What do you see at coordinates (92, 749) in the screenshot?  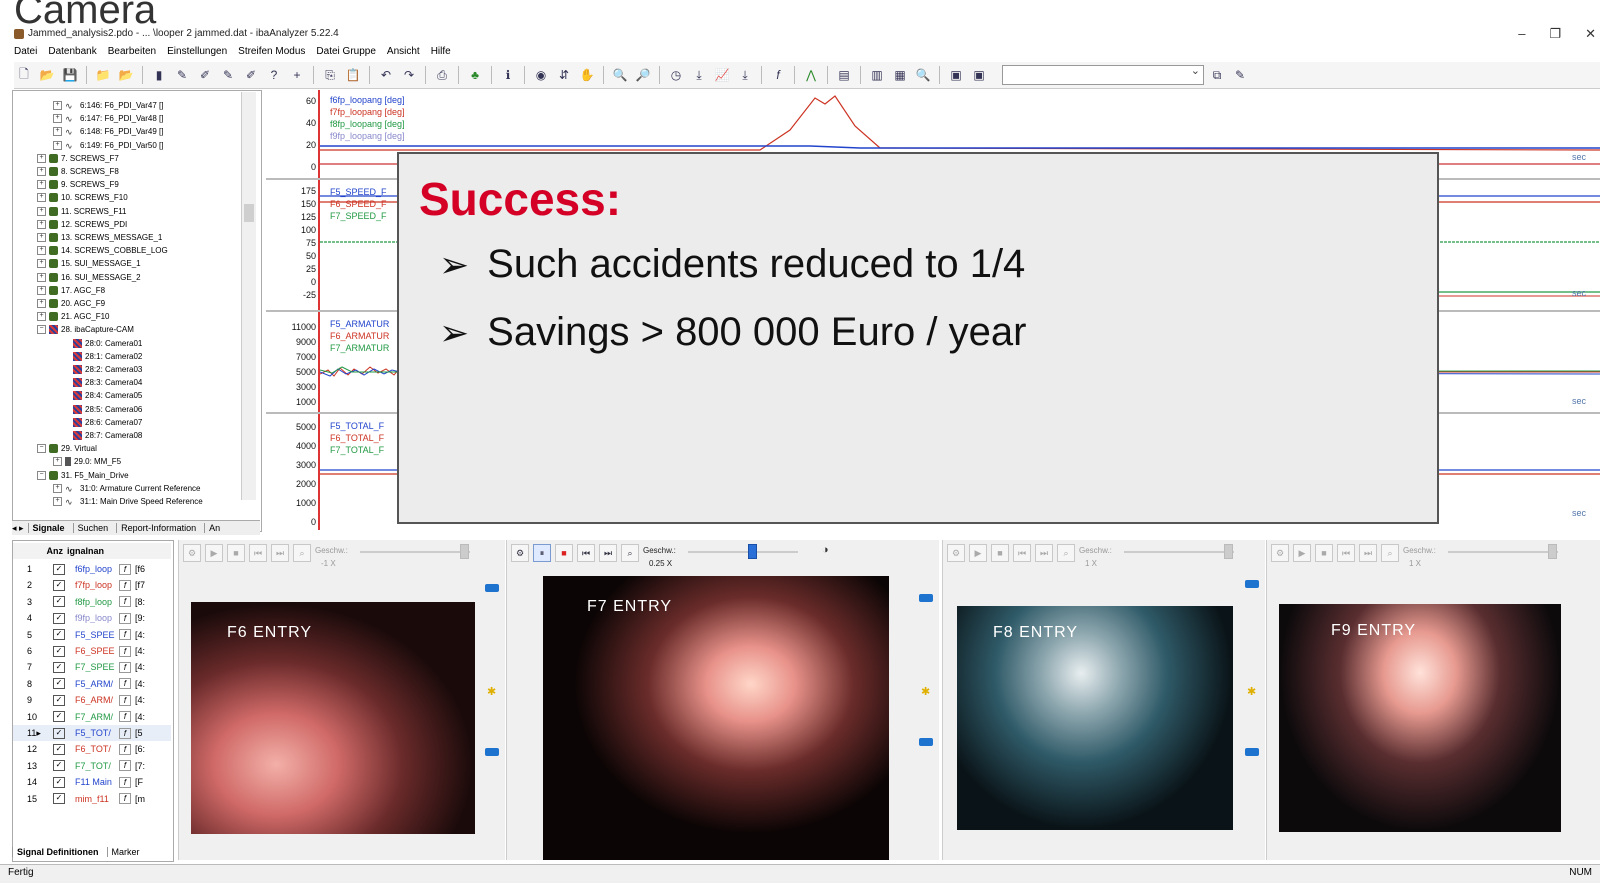 I see `table-row: 12 ✓ F6_TOT/f [6:` at bounding box center [92, 749].